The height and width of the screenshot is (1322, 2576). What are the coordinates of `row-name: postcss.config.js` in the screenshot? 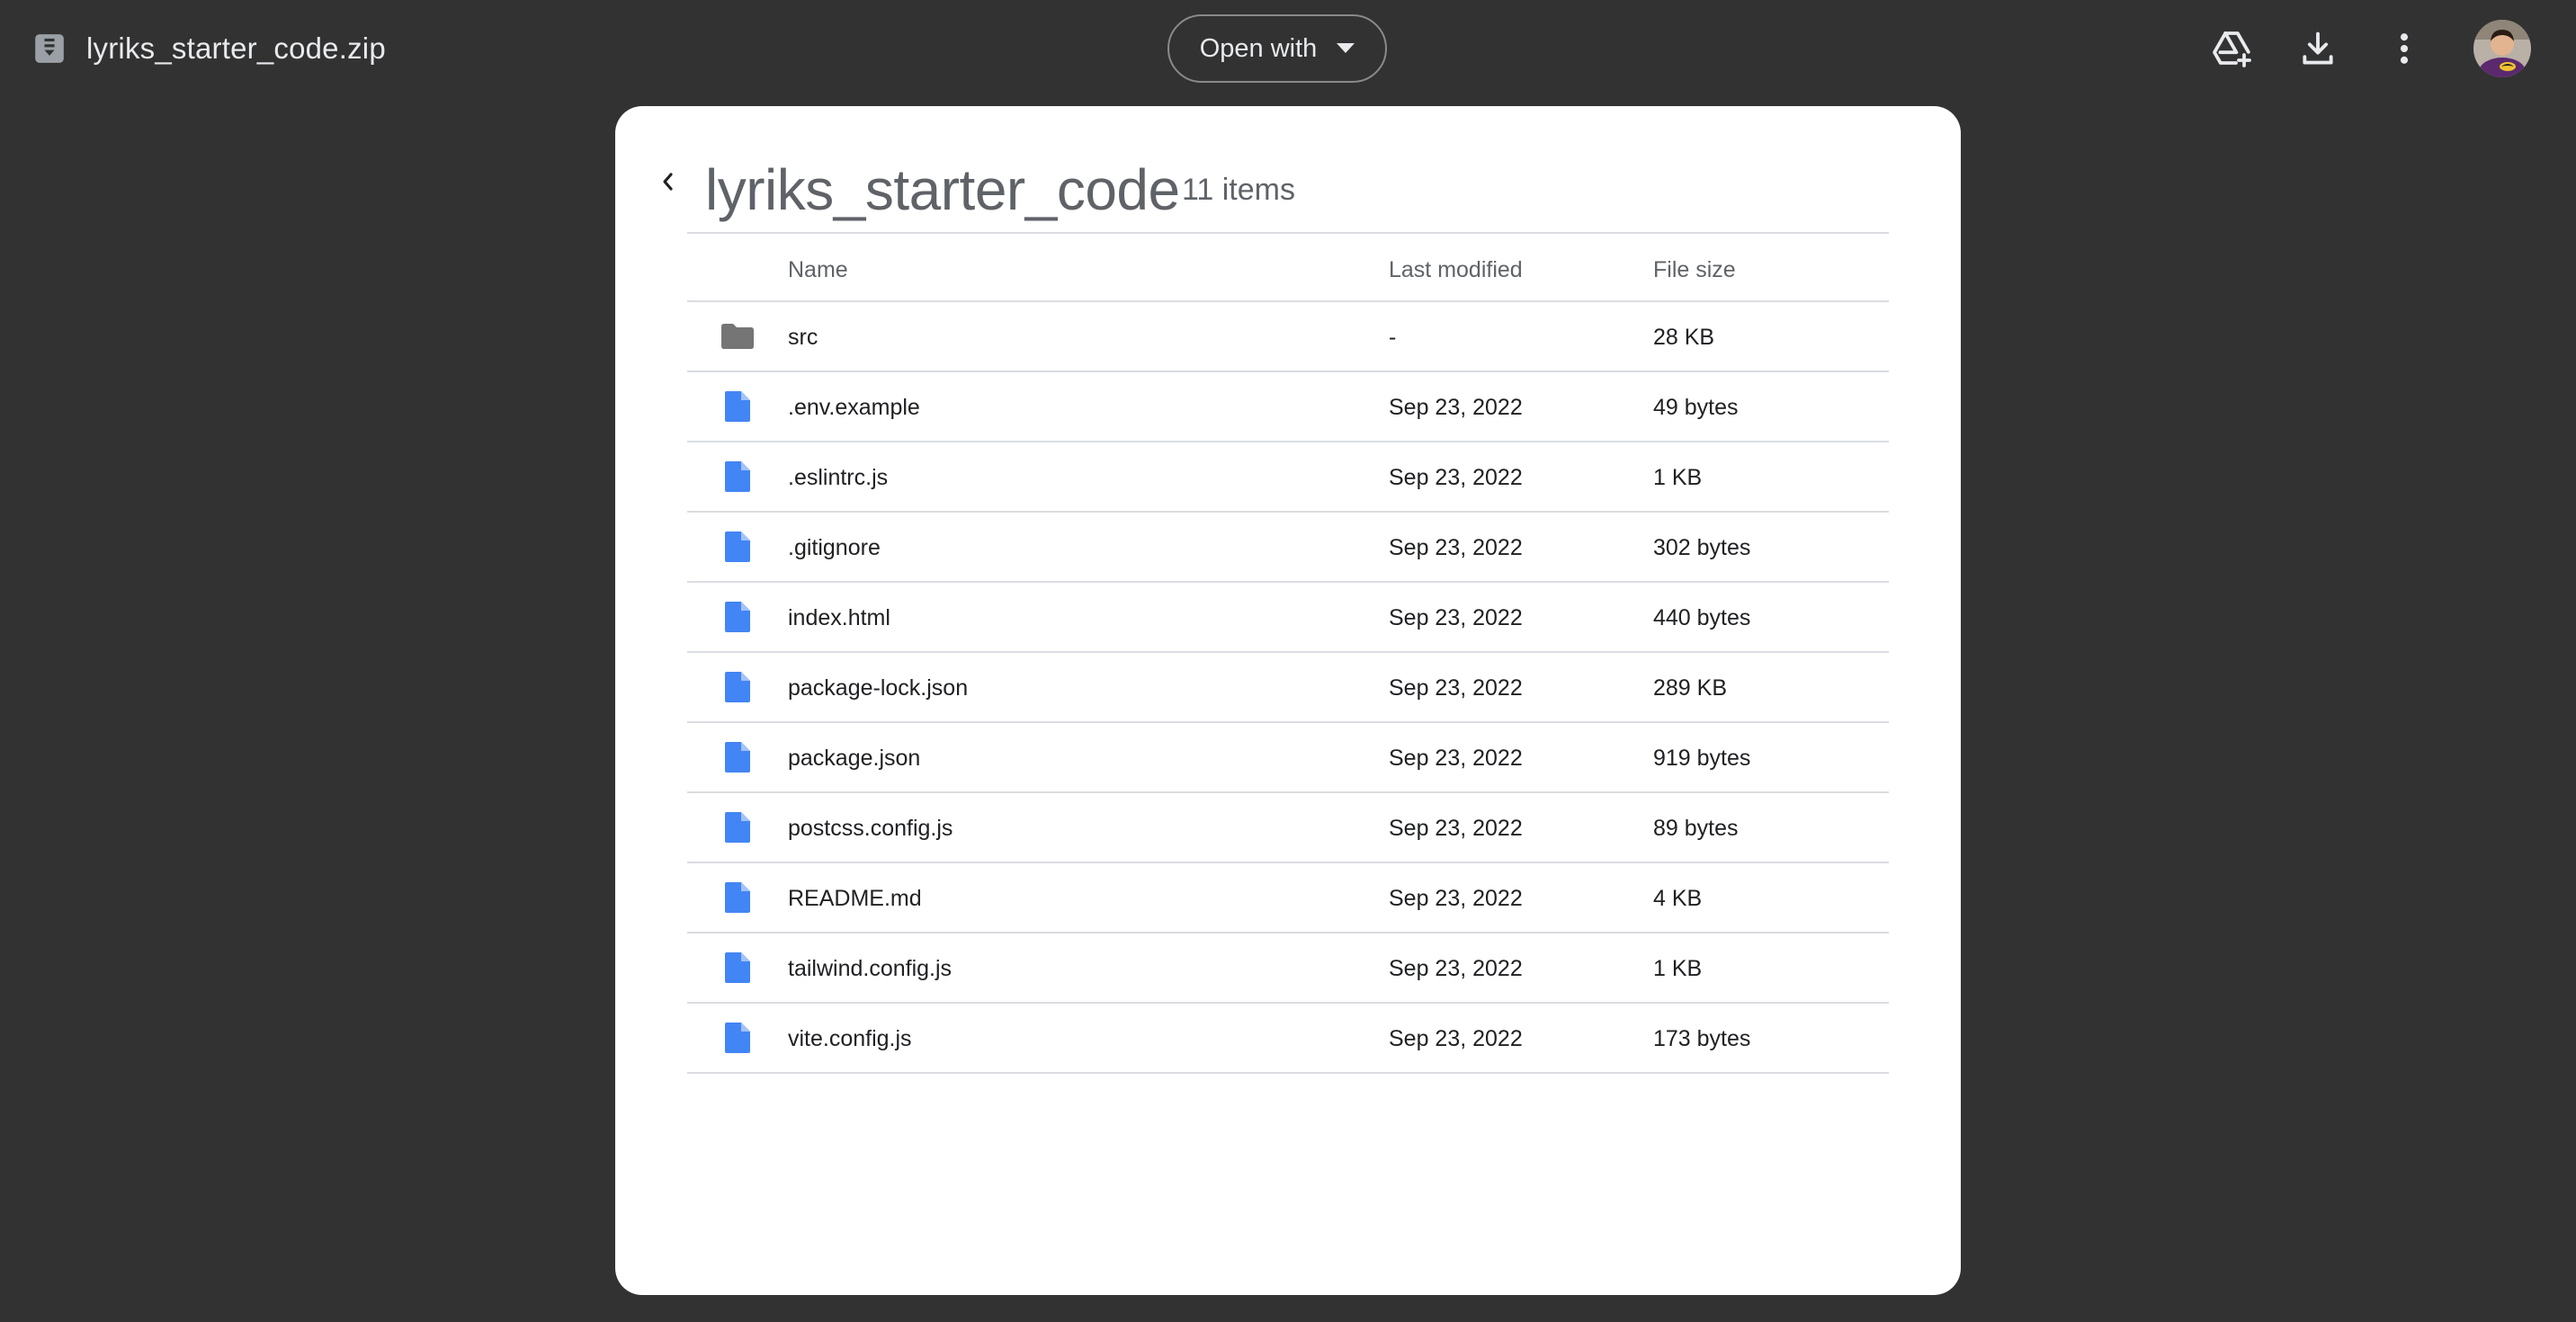 It's located at (870, 828).